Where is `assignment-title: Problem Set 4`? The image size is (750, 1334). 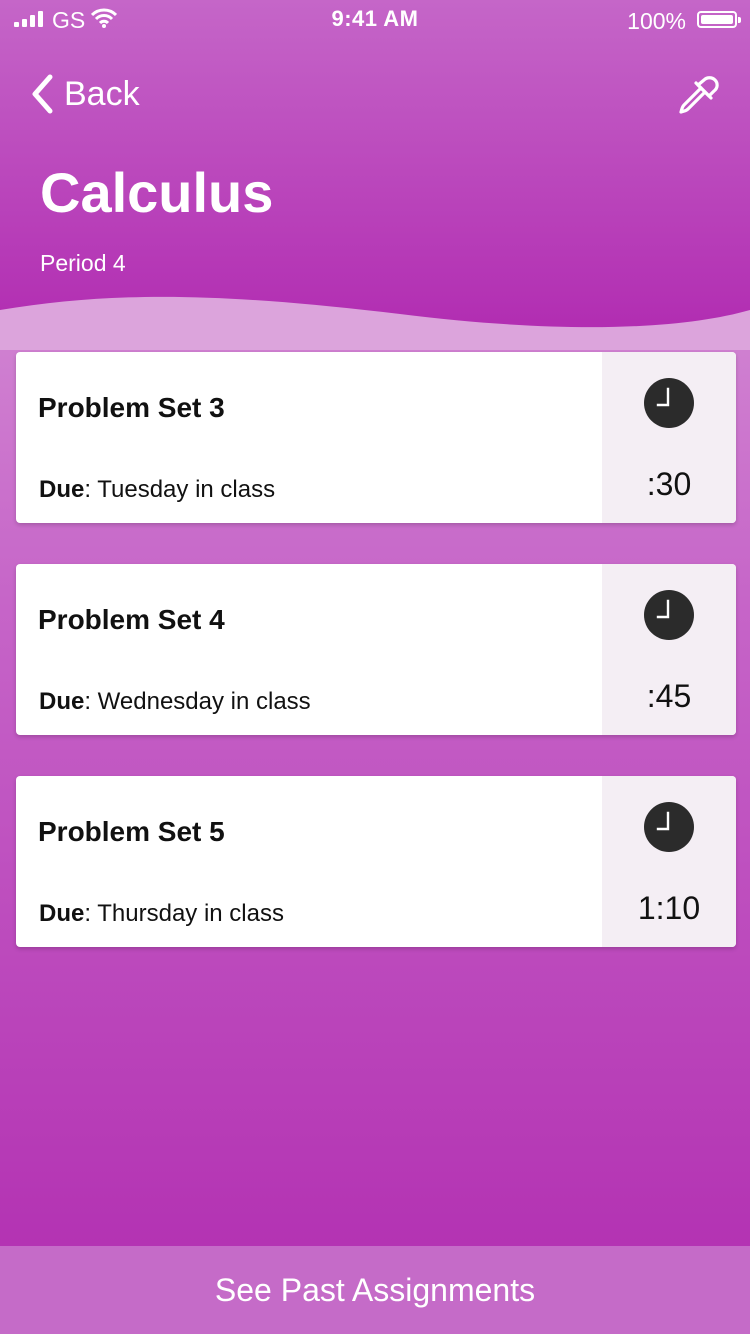 assignment-title: Problem Set 4 is located at coordinates (131, 619).